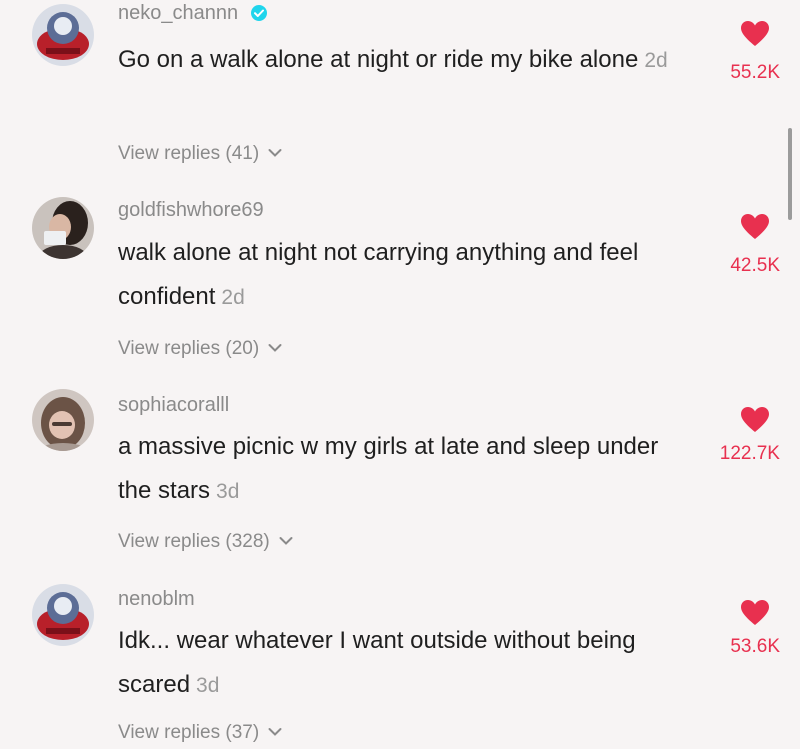 The height and width of the screenshot is (749, 800). What do you see at coordinates (200, 733) in the screenshot?
I see `view-replies-button: View replies (37)` at bounding box center [200, 733].